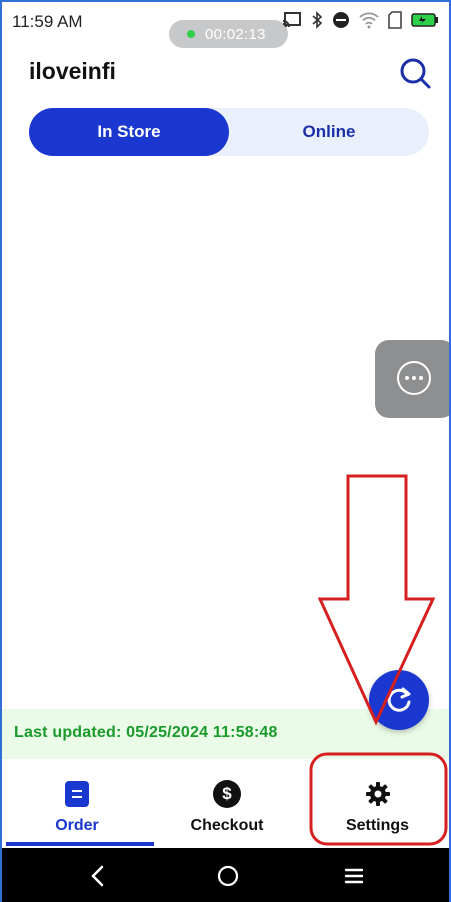 This screenshot has height=902, width=451. I want to click on nav-checkout: $ Checkout, so click(227, 803).